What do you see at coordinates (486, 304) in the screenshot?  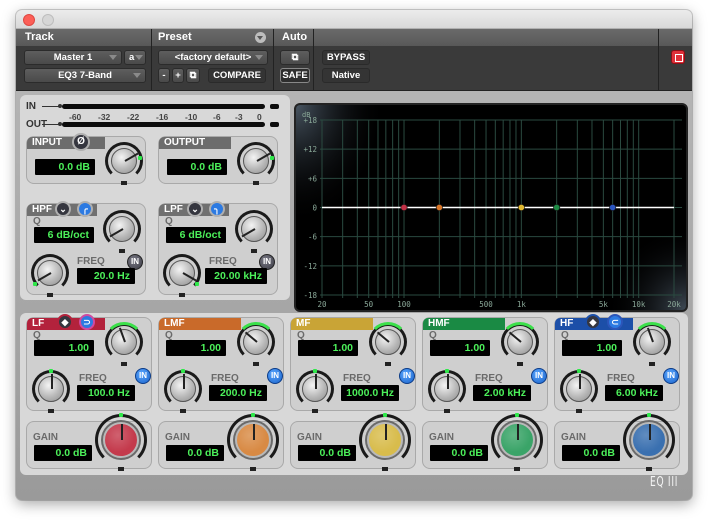 I see `x-axis-tick-label: 500` at bounding box center [486, 304].